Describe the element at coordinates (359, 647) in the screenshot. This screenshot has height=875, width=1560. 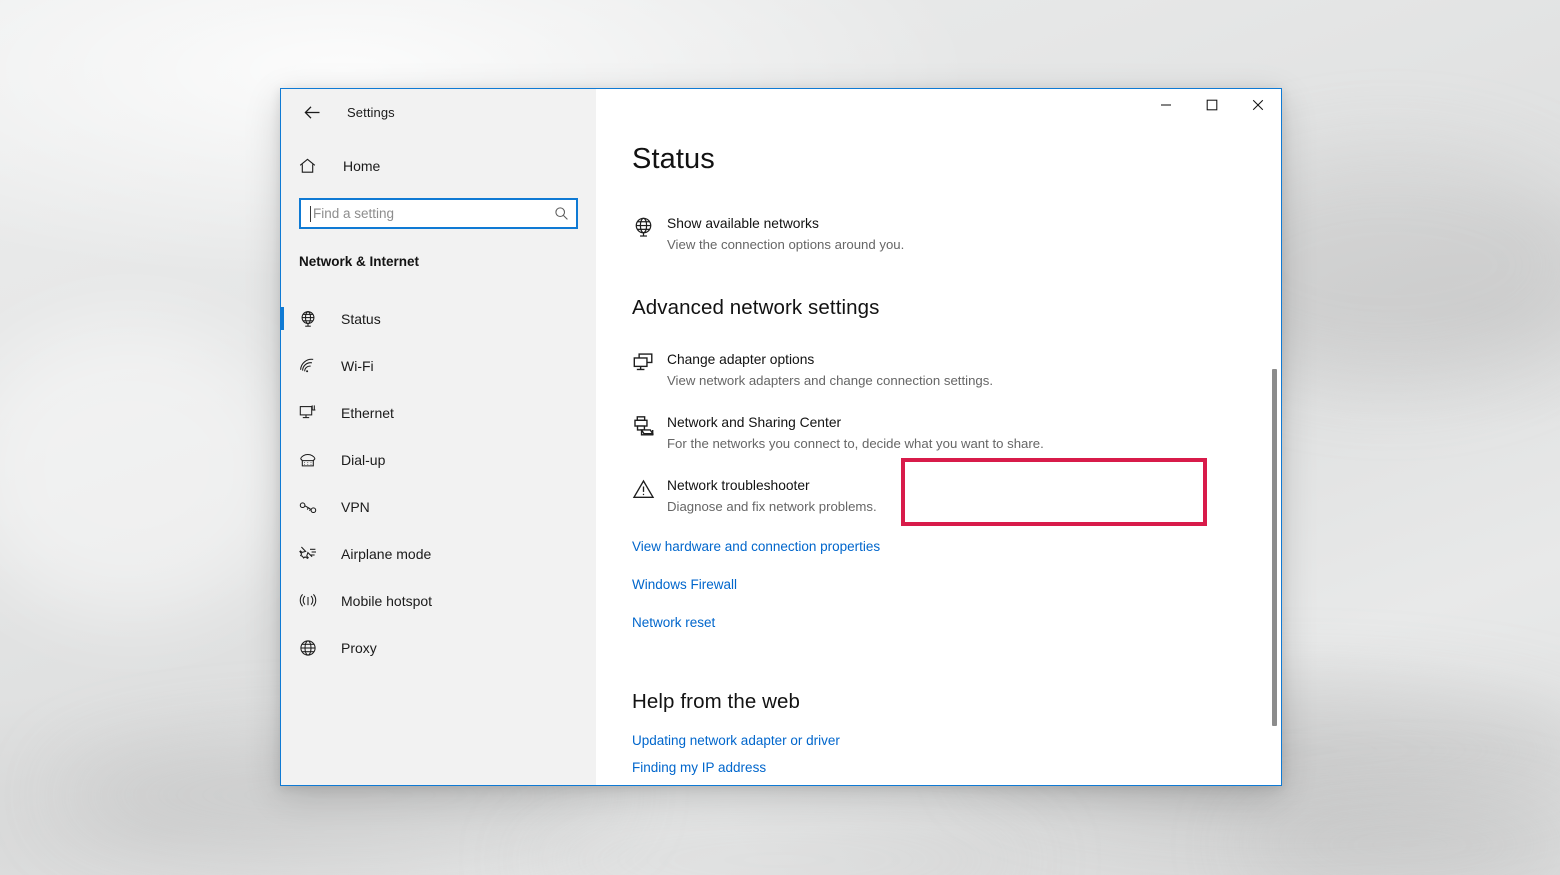
I see `sidebar-item-label: Proxy` at that location.